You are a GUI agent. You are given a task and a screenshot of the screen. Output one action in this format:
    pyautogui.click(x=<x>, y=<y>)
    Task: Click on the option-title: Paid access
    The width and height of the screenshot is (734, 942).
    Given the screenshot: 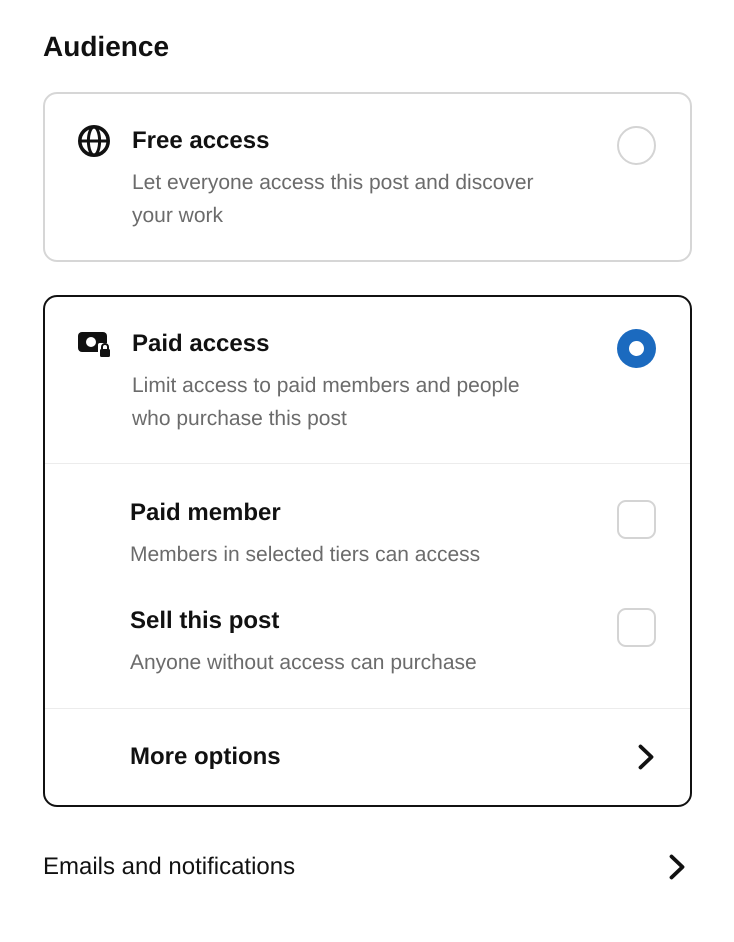 What is the action you would take?
    pyautogui.click(x=201, y=344)
    